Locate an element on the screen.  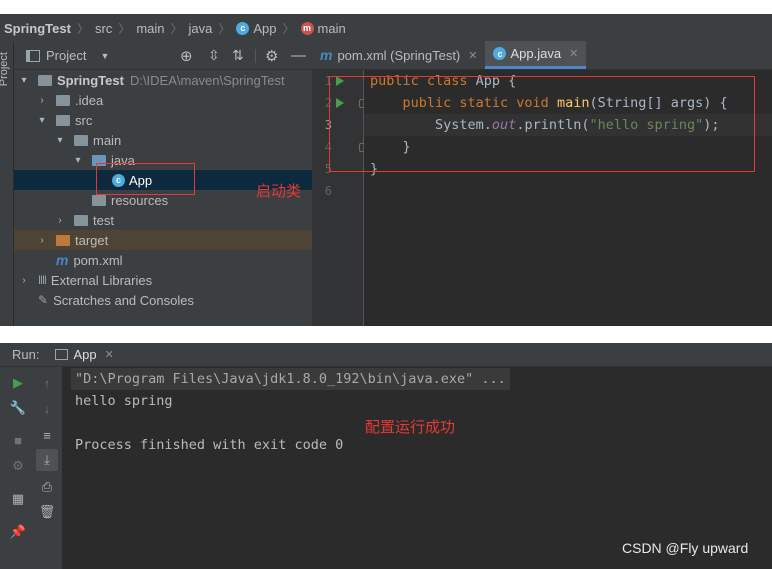
breadcrumb-method: main is located at coordinates (332, 28).